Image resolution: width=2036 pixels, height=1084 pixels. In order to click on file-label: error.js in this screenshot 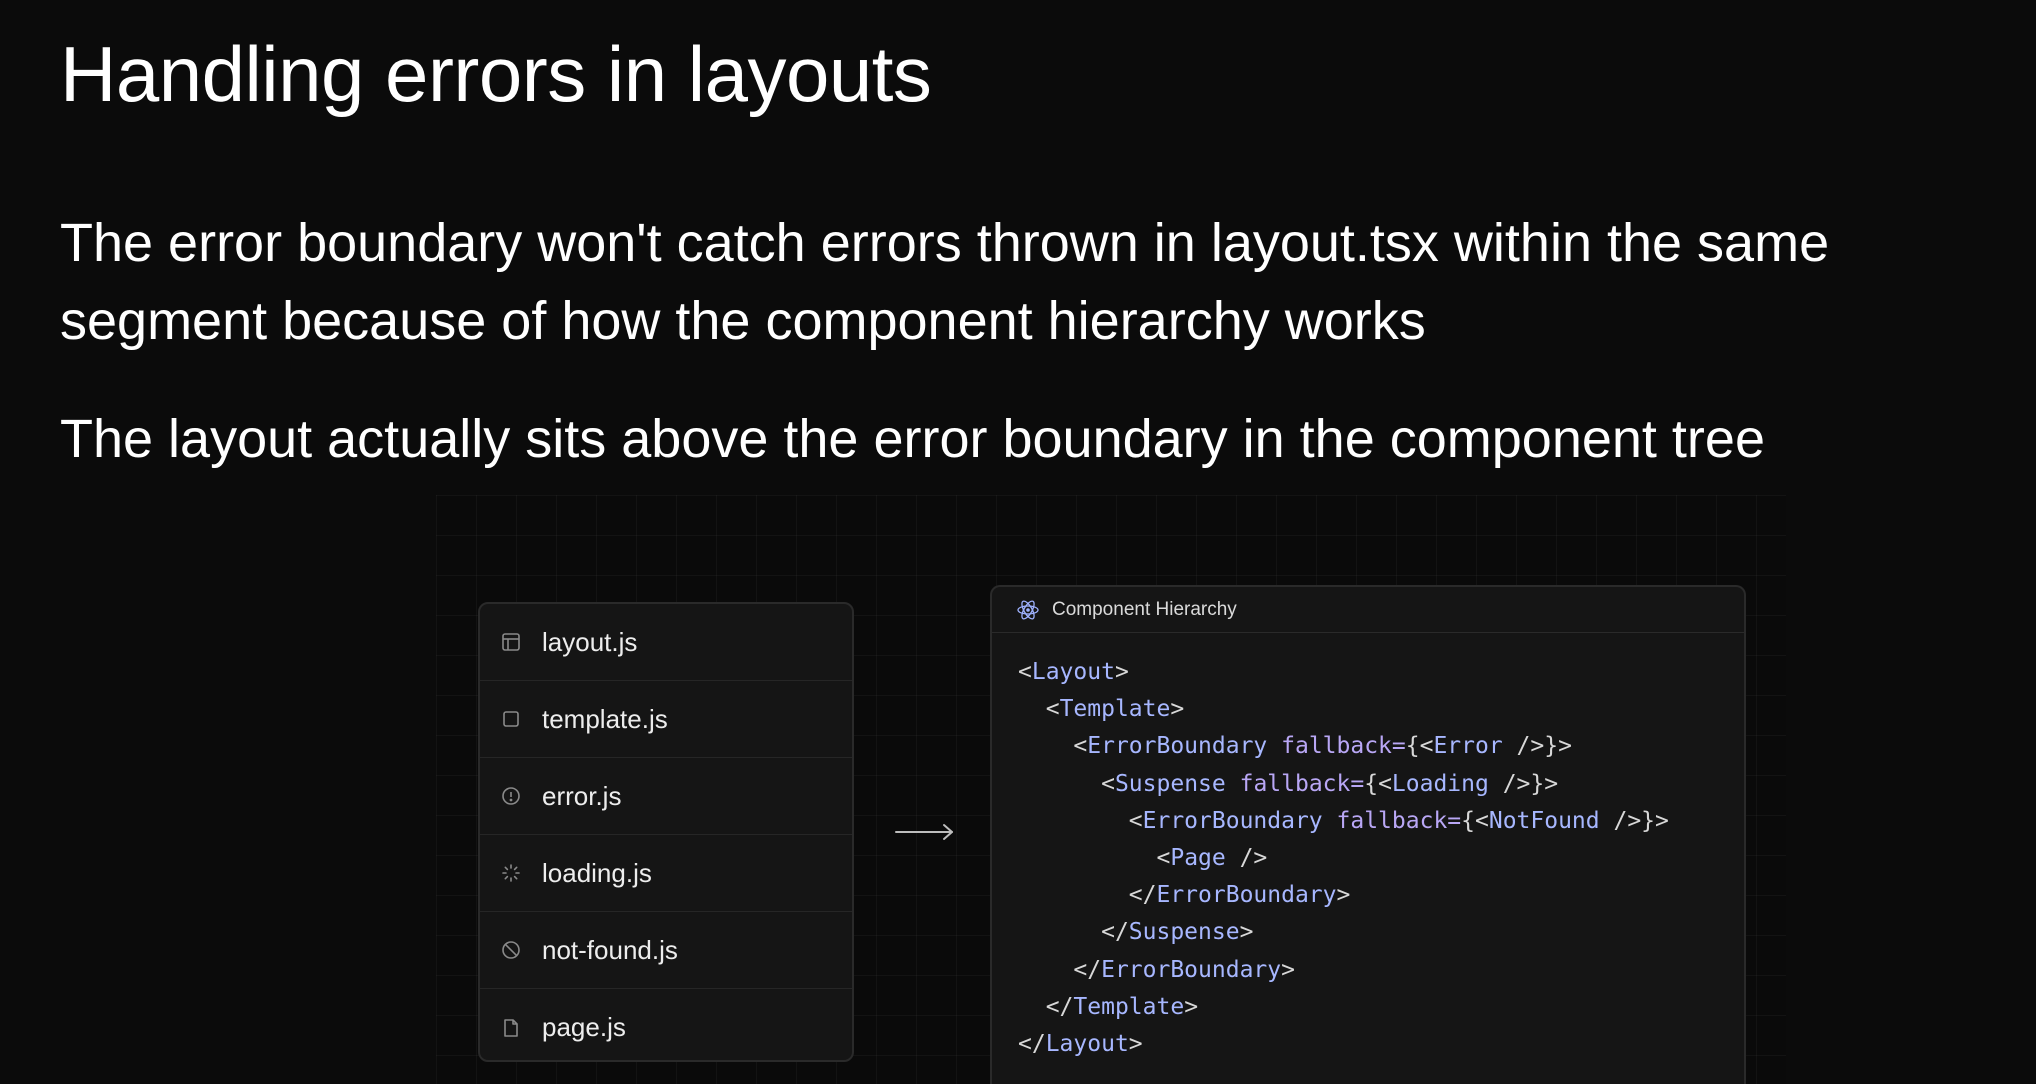, I will do `click(582, 795)`.